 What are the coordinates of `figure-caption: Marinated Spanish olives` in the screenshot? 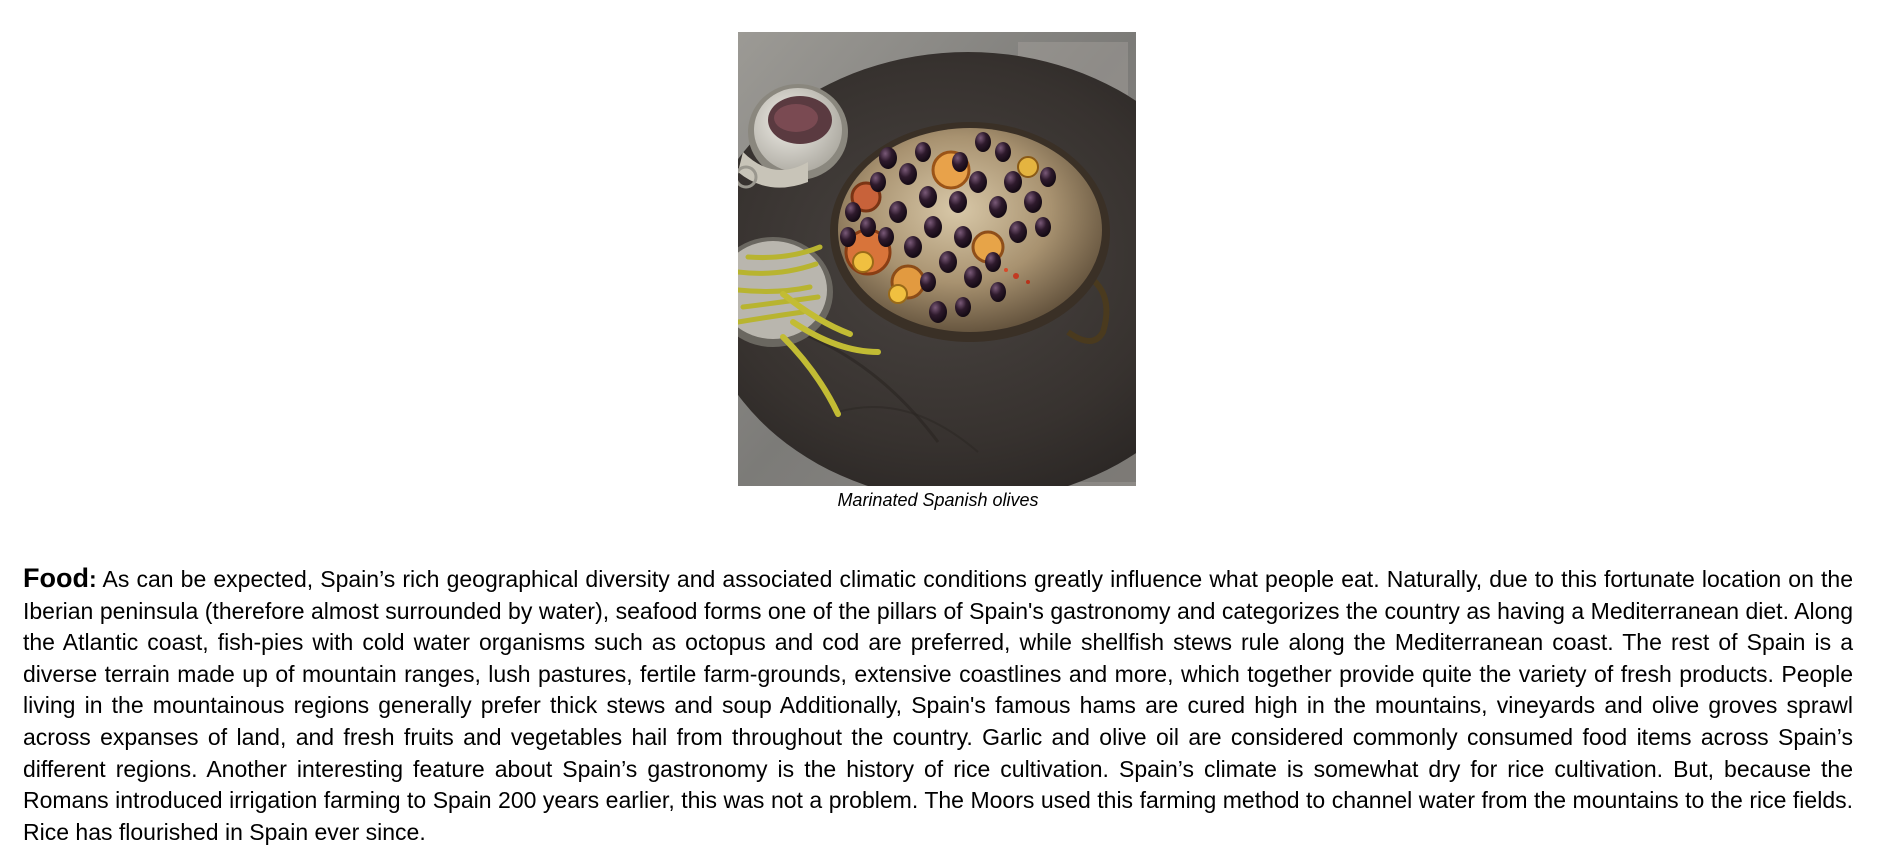 It's located at (938, 500).